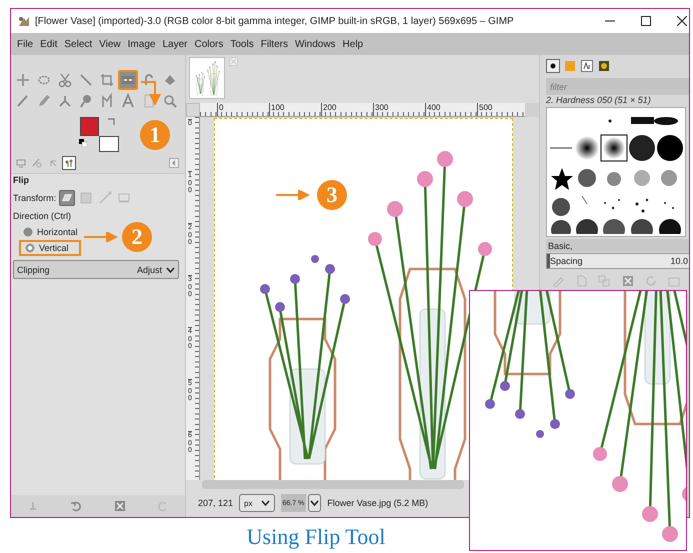 This screenshot has width=693, height=553. I want to click on ruler-label: 400, so click(451, 109).